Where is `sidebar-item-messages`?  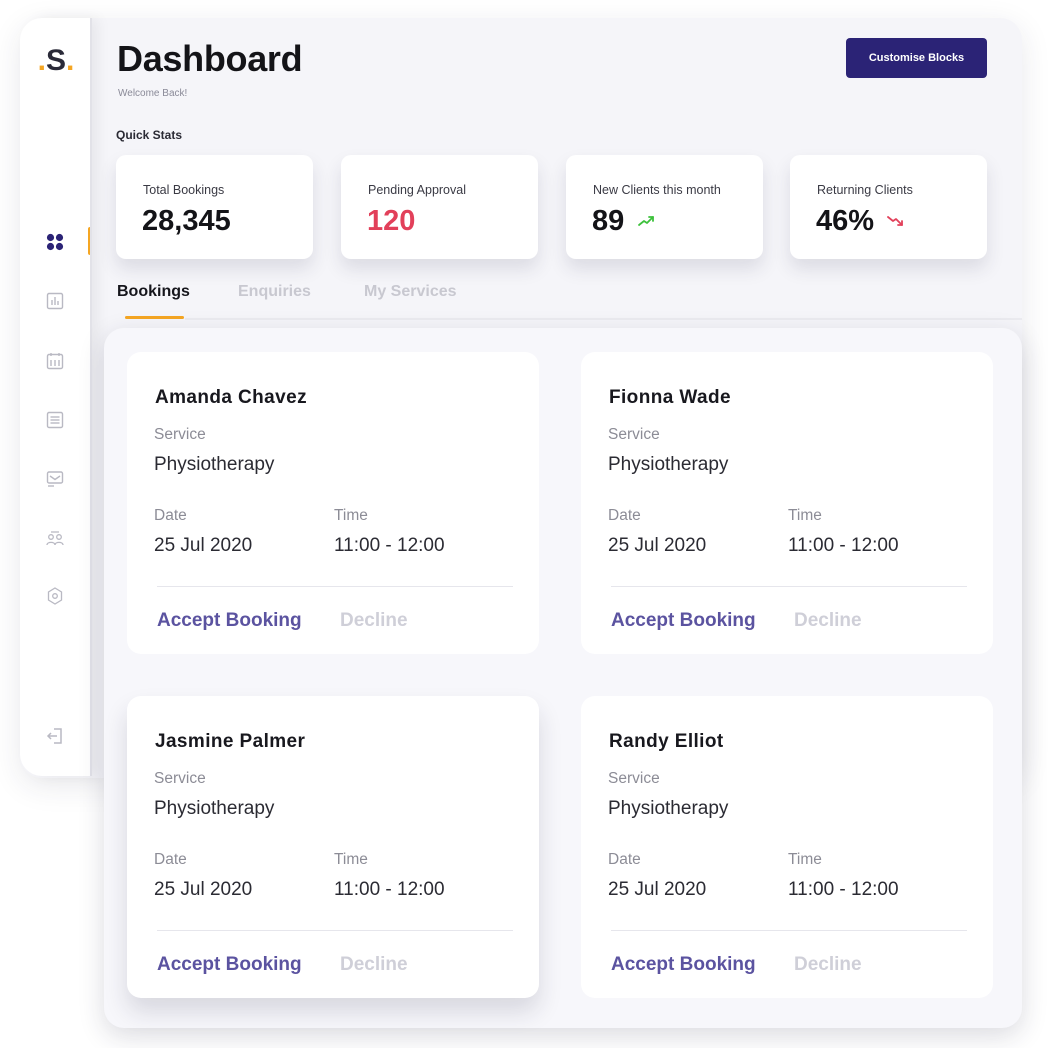 sidebar-item-messages is located at coordinates (55, 479).